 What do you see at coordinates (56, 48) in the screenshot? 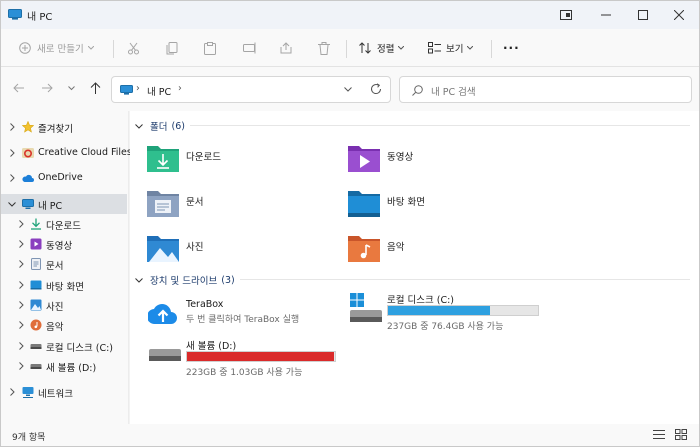
I see `new-button: 새로 만들기` at bounding box center [56, 48].